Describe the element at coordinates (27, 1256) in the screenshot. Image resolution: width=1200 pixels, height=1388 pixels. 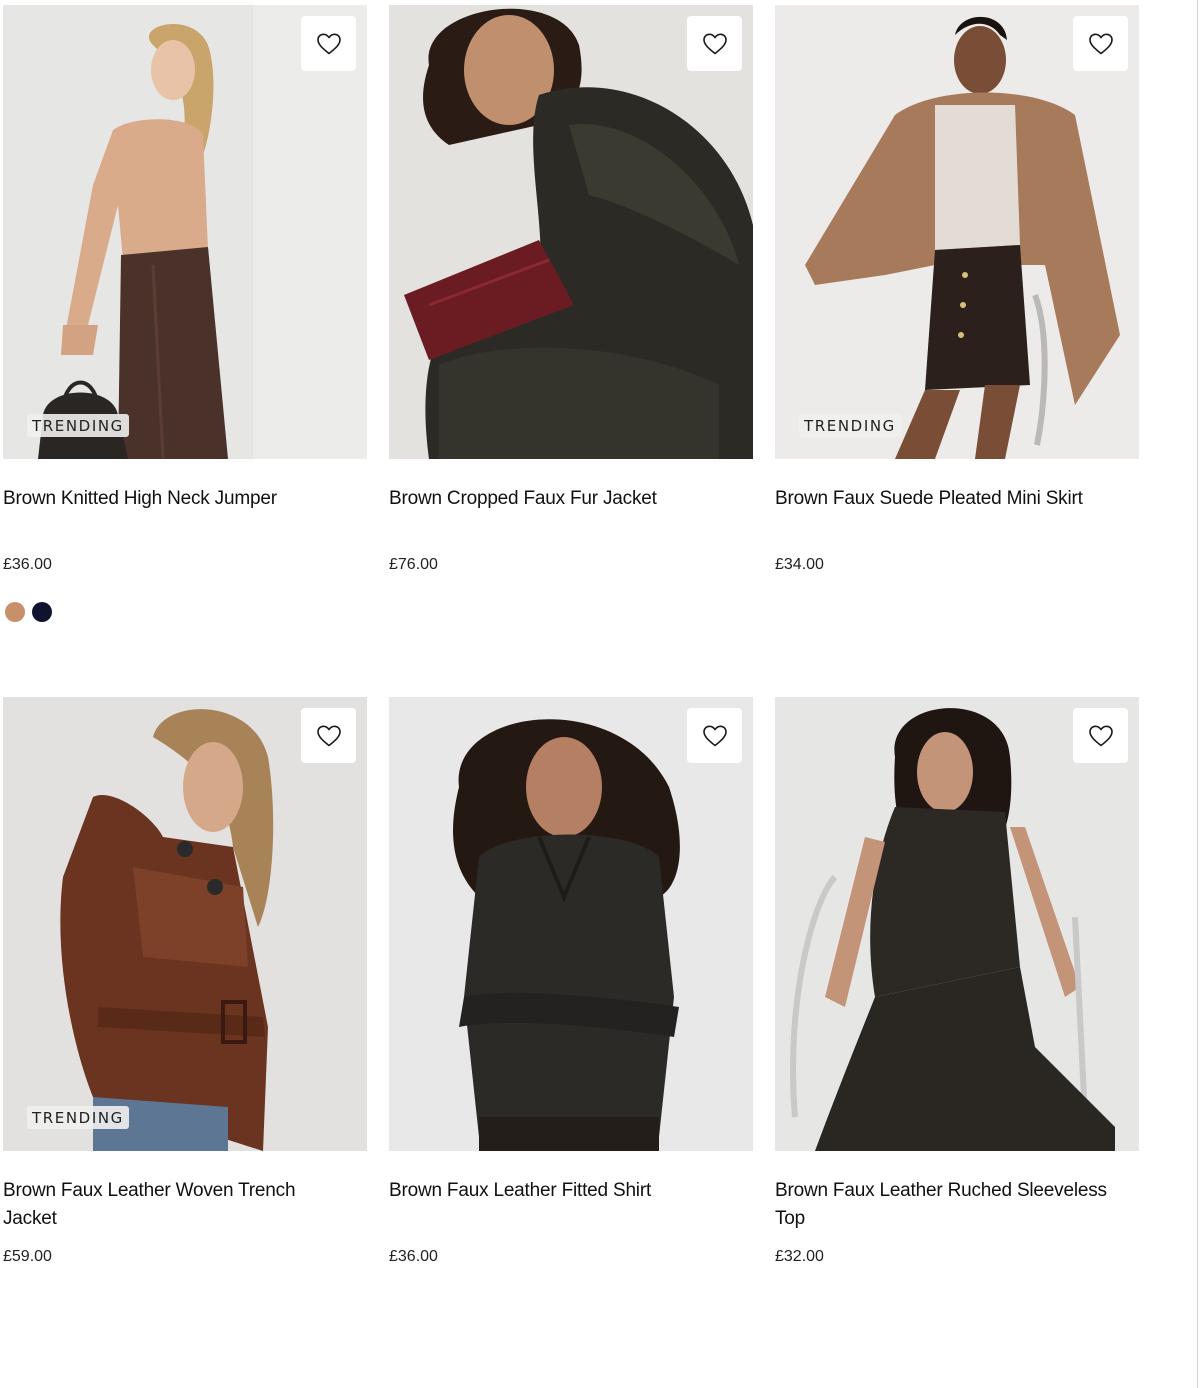
I see `product-price: £59.00` at that location.